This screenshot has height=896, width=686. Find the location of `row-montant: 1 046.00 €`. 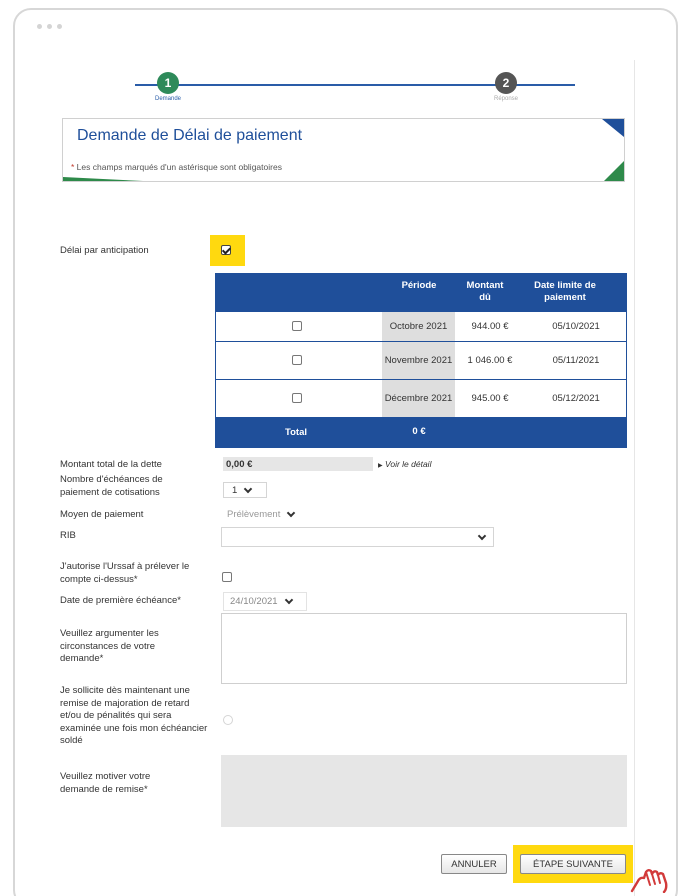

row-montant: 1 046.00 € is located at coordinates (490, 360).